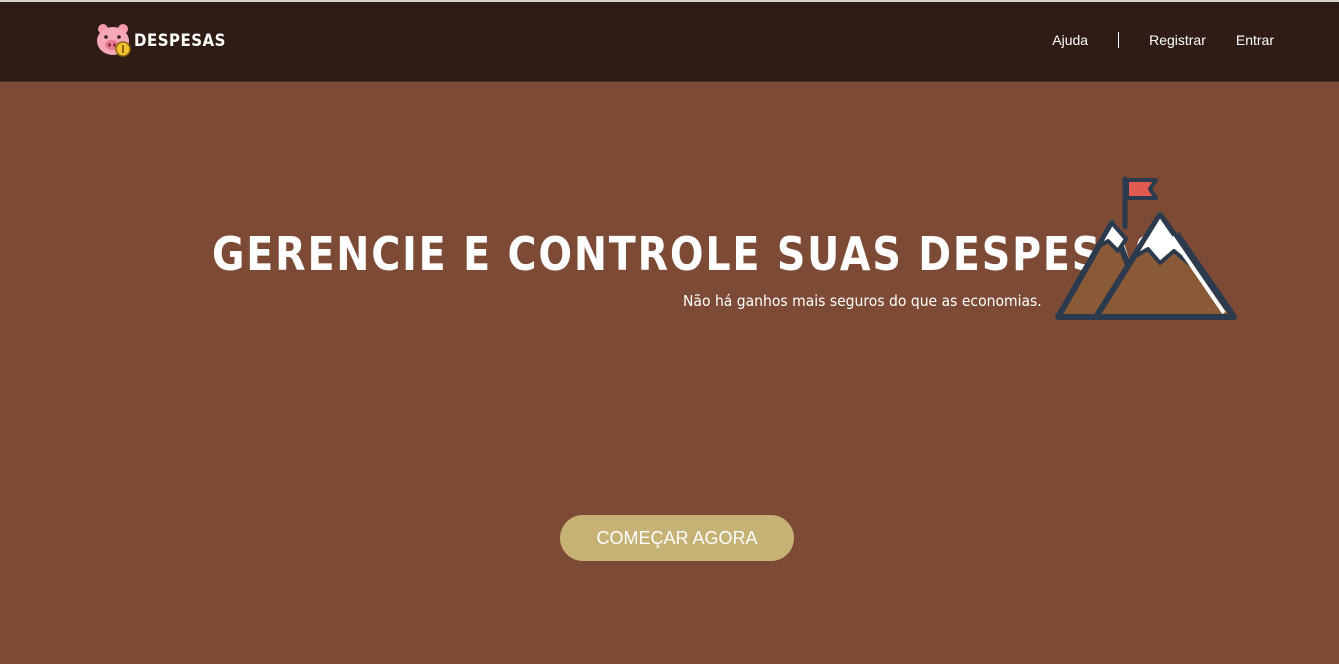 The width and height of the screenshot is (1339, 664). I want to click on navbar: DESPESAS Ajuda Registrar Entrar, so click(669, 42).